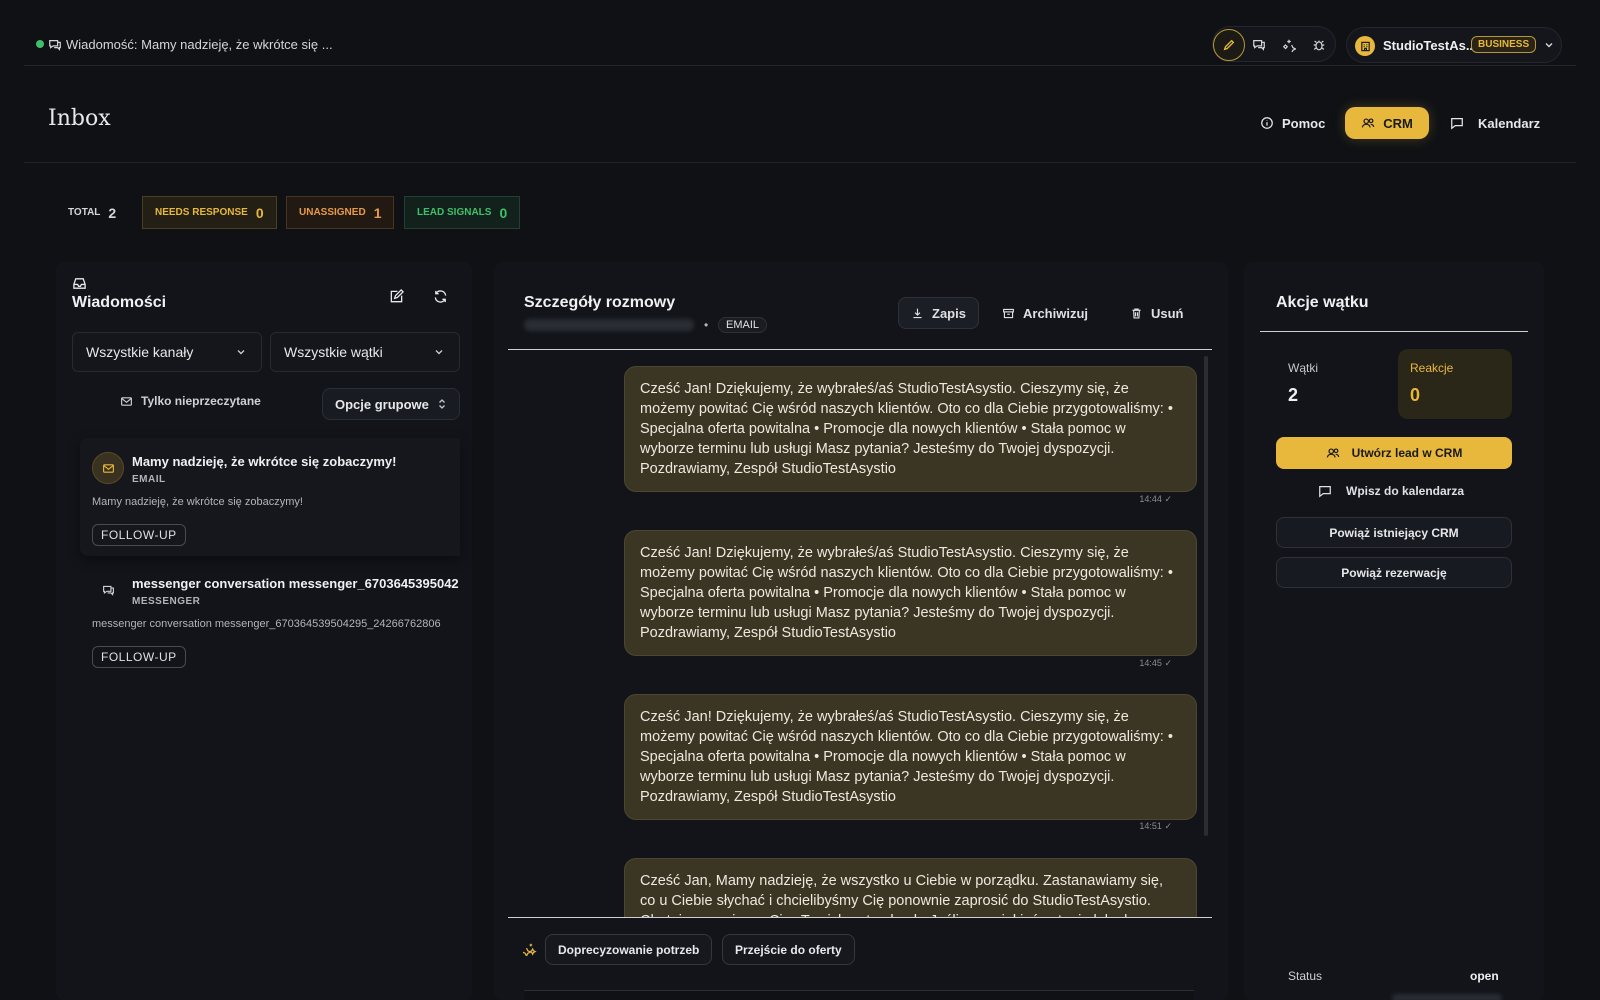  What do you see at coordinates (1267, 123) in the screenshot?
I see `info-icon` at bounding box center [1267, 123].